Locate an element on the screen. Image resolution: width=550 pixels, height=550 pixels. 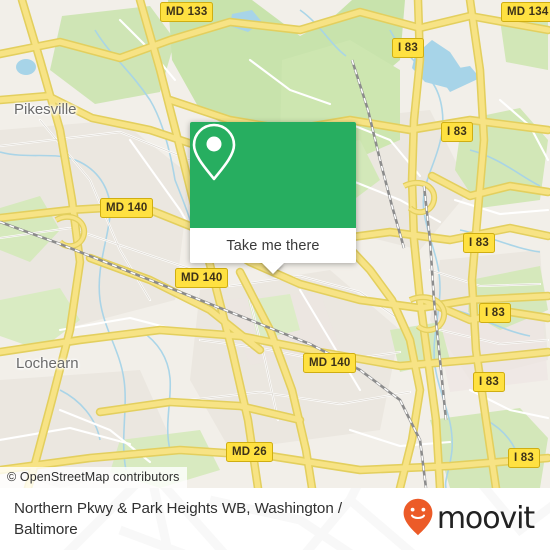
moovit-logo: moovit is located at coordinates (470, 519).